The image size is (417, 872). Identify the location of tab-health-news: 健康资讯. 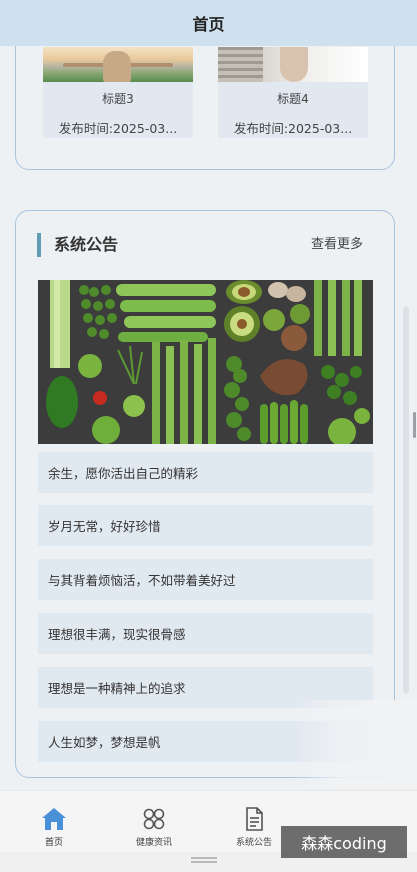
(154, 821).